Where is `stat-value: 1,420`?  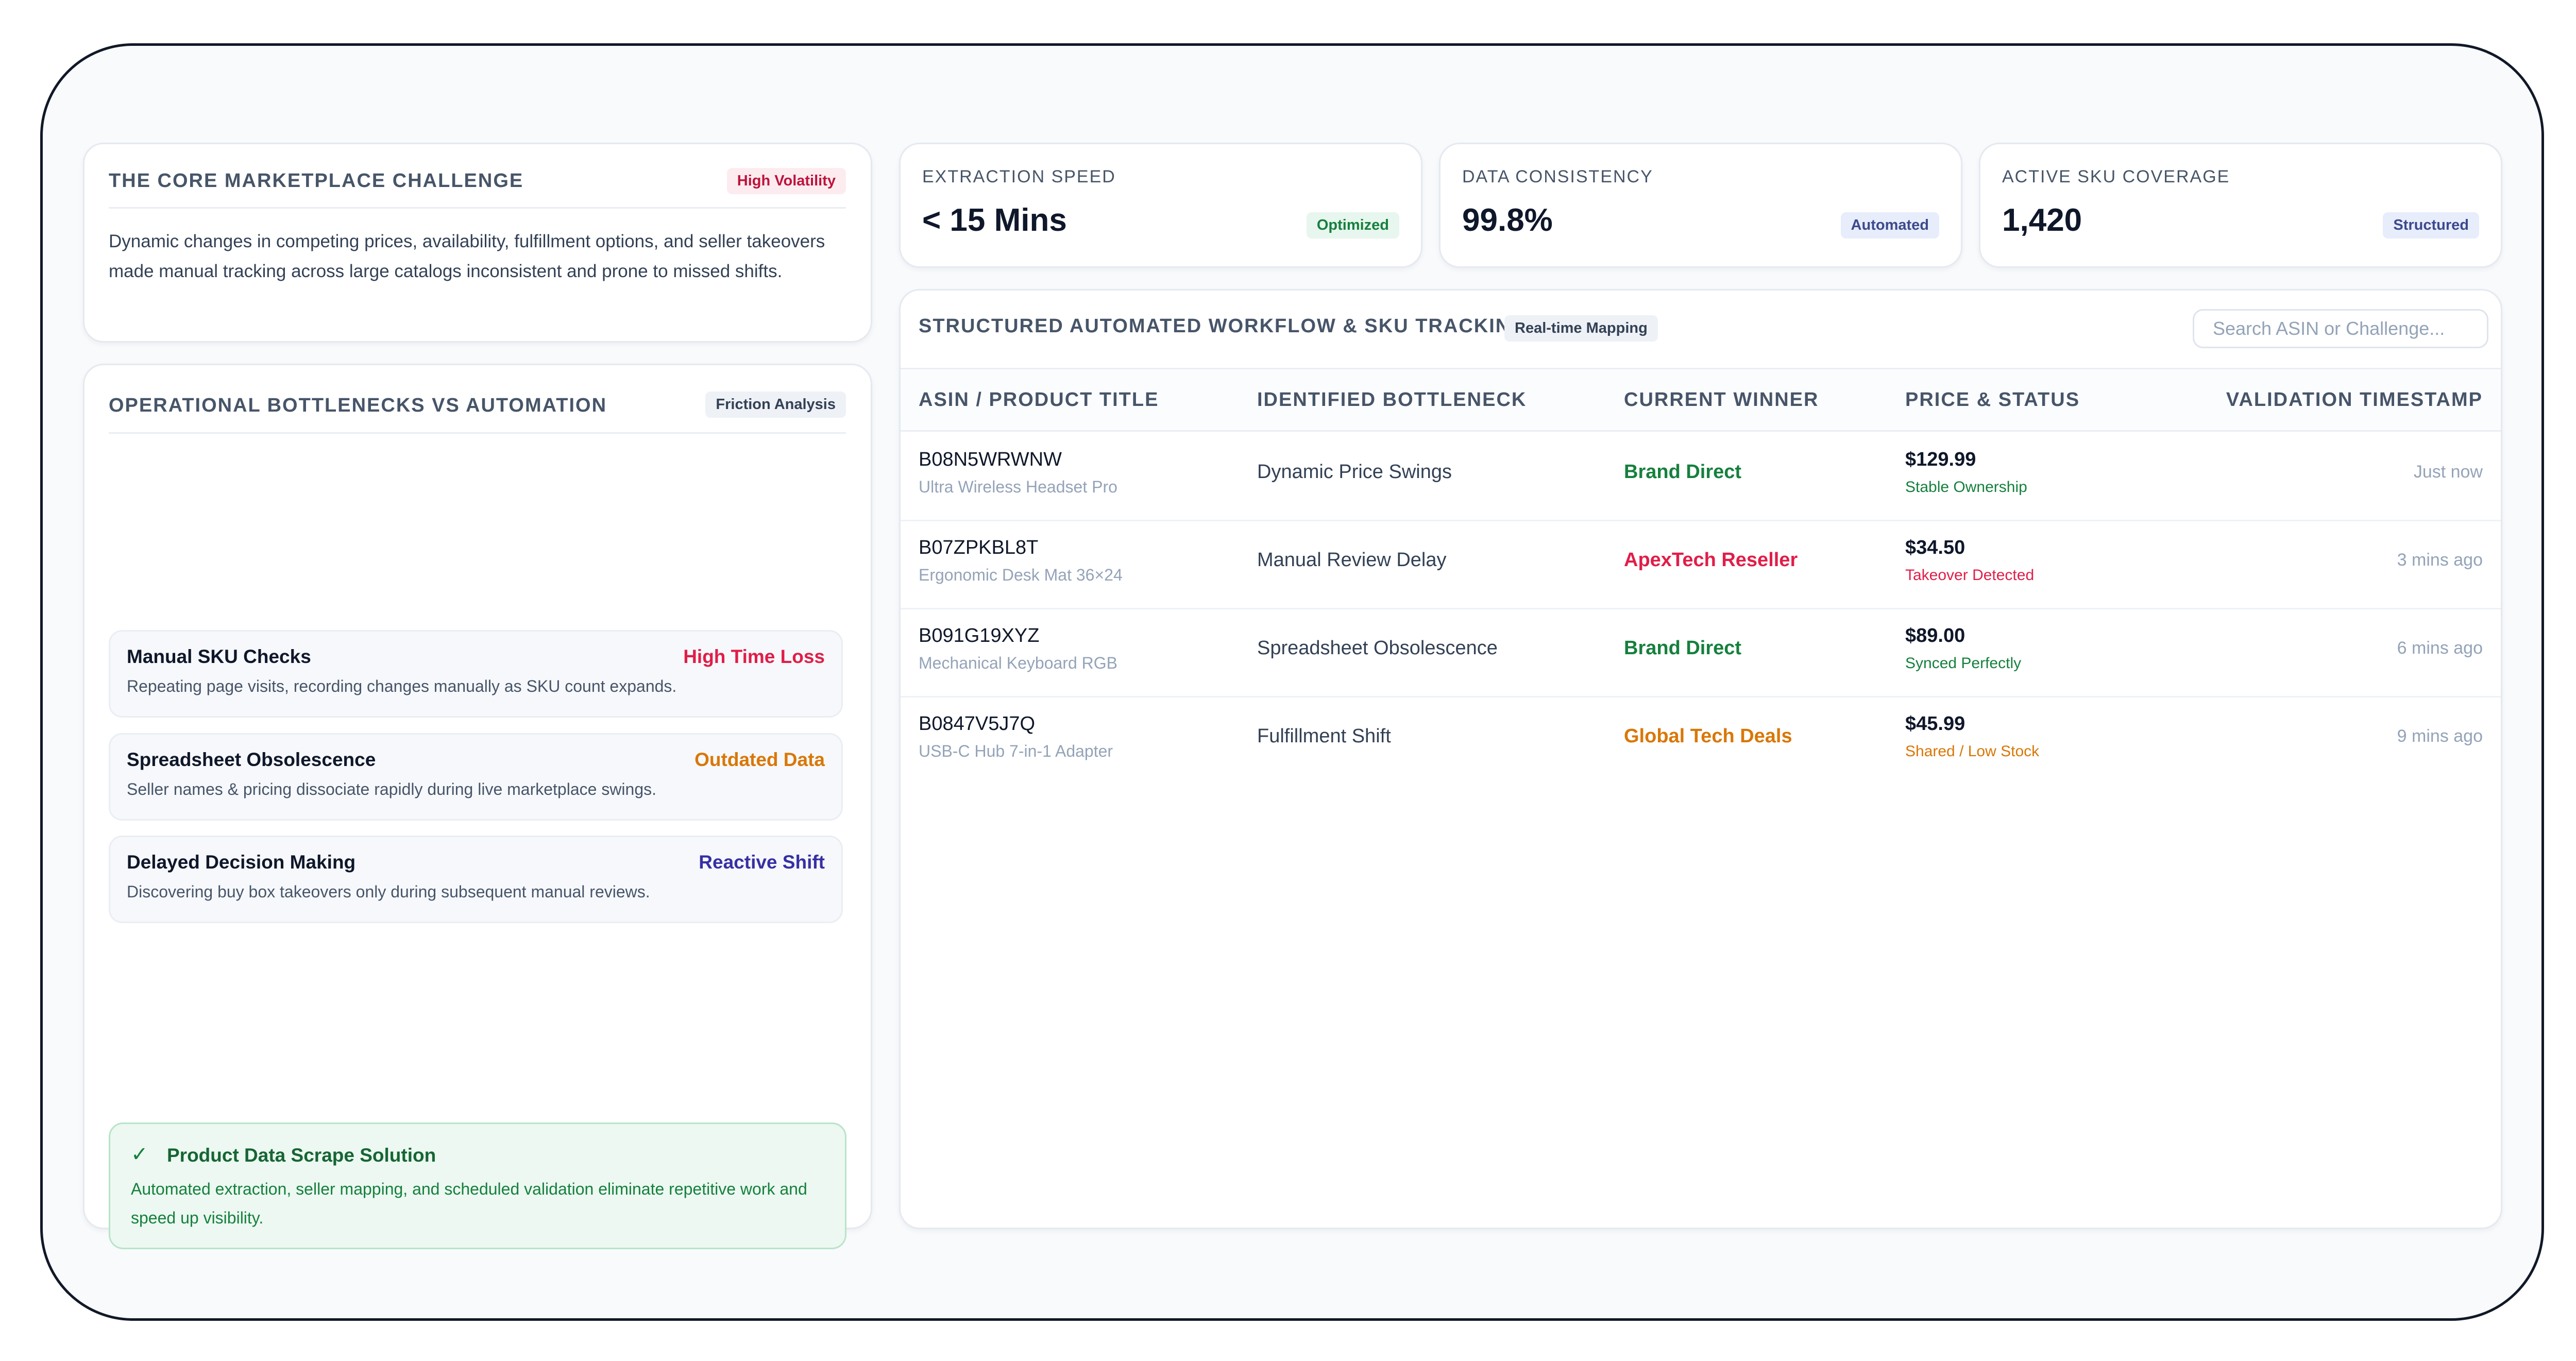
stat-value: 1,420 is located at coordinates (2042, 220).